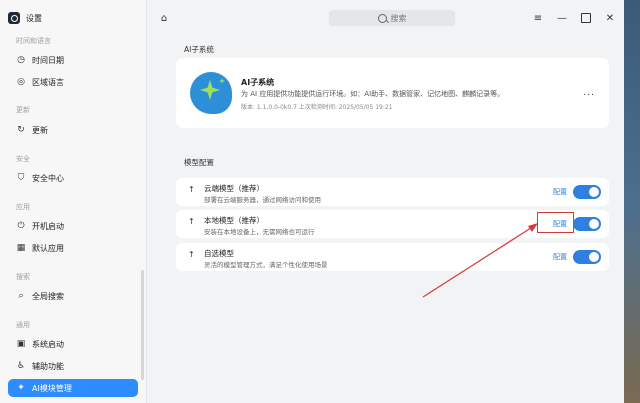 Image resolution: width=640 pixels, height=403 pixels. What do you see at coordinates (21, 388) in the screenshot?
I see `ai-icon: ✦` at bounding box center [21, 388].